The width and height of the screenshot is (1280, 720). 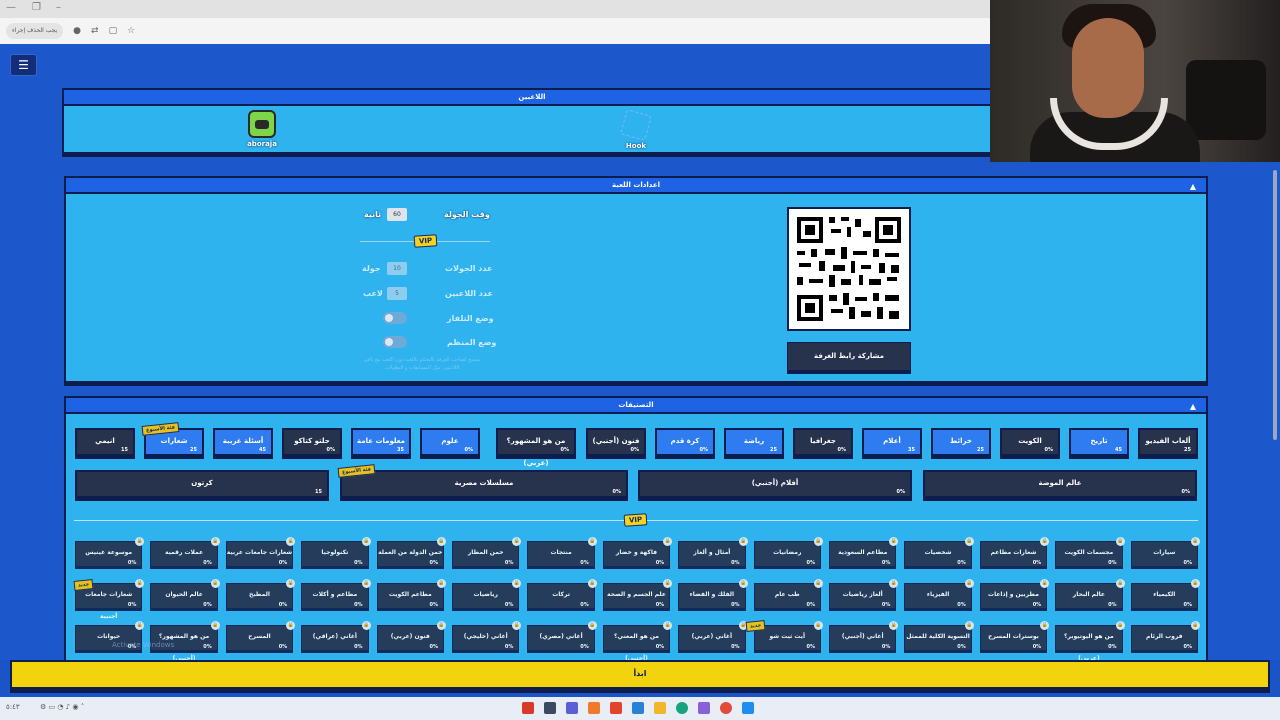 I want to click on locked-category-button: الفيزياء 0% 🔒, so click(x=939, y=594).